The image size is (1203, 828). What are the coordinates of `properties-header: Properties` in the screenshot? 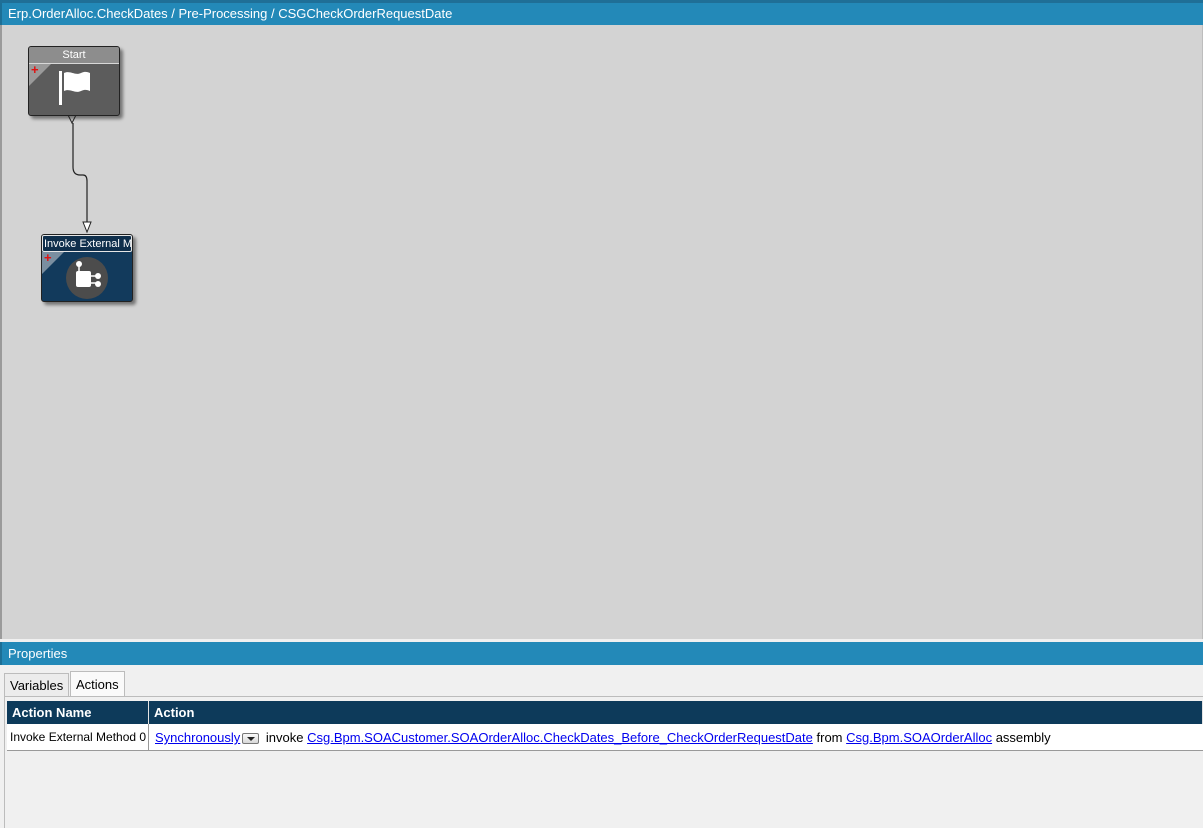 It's located at (601, 653).